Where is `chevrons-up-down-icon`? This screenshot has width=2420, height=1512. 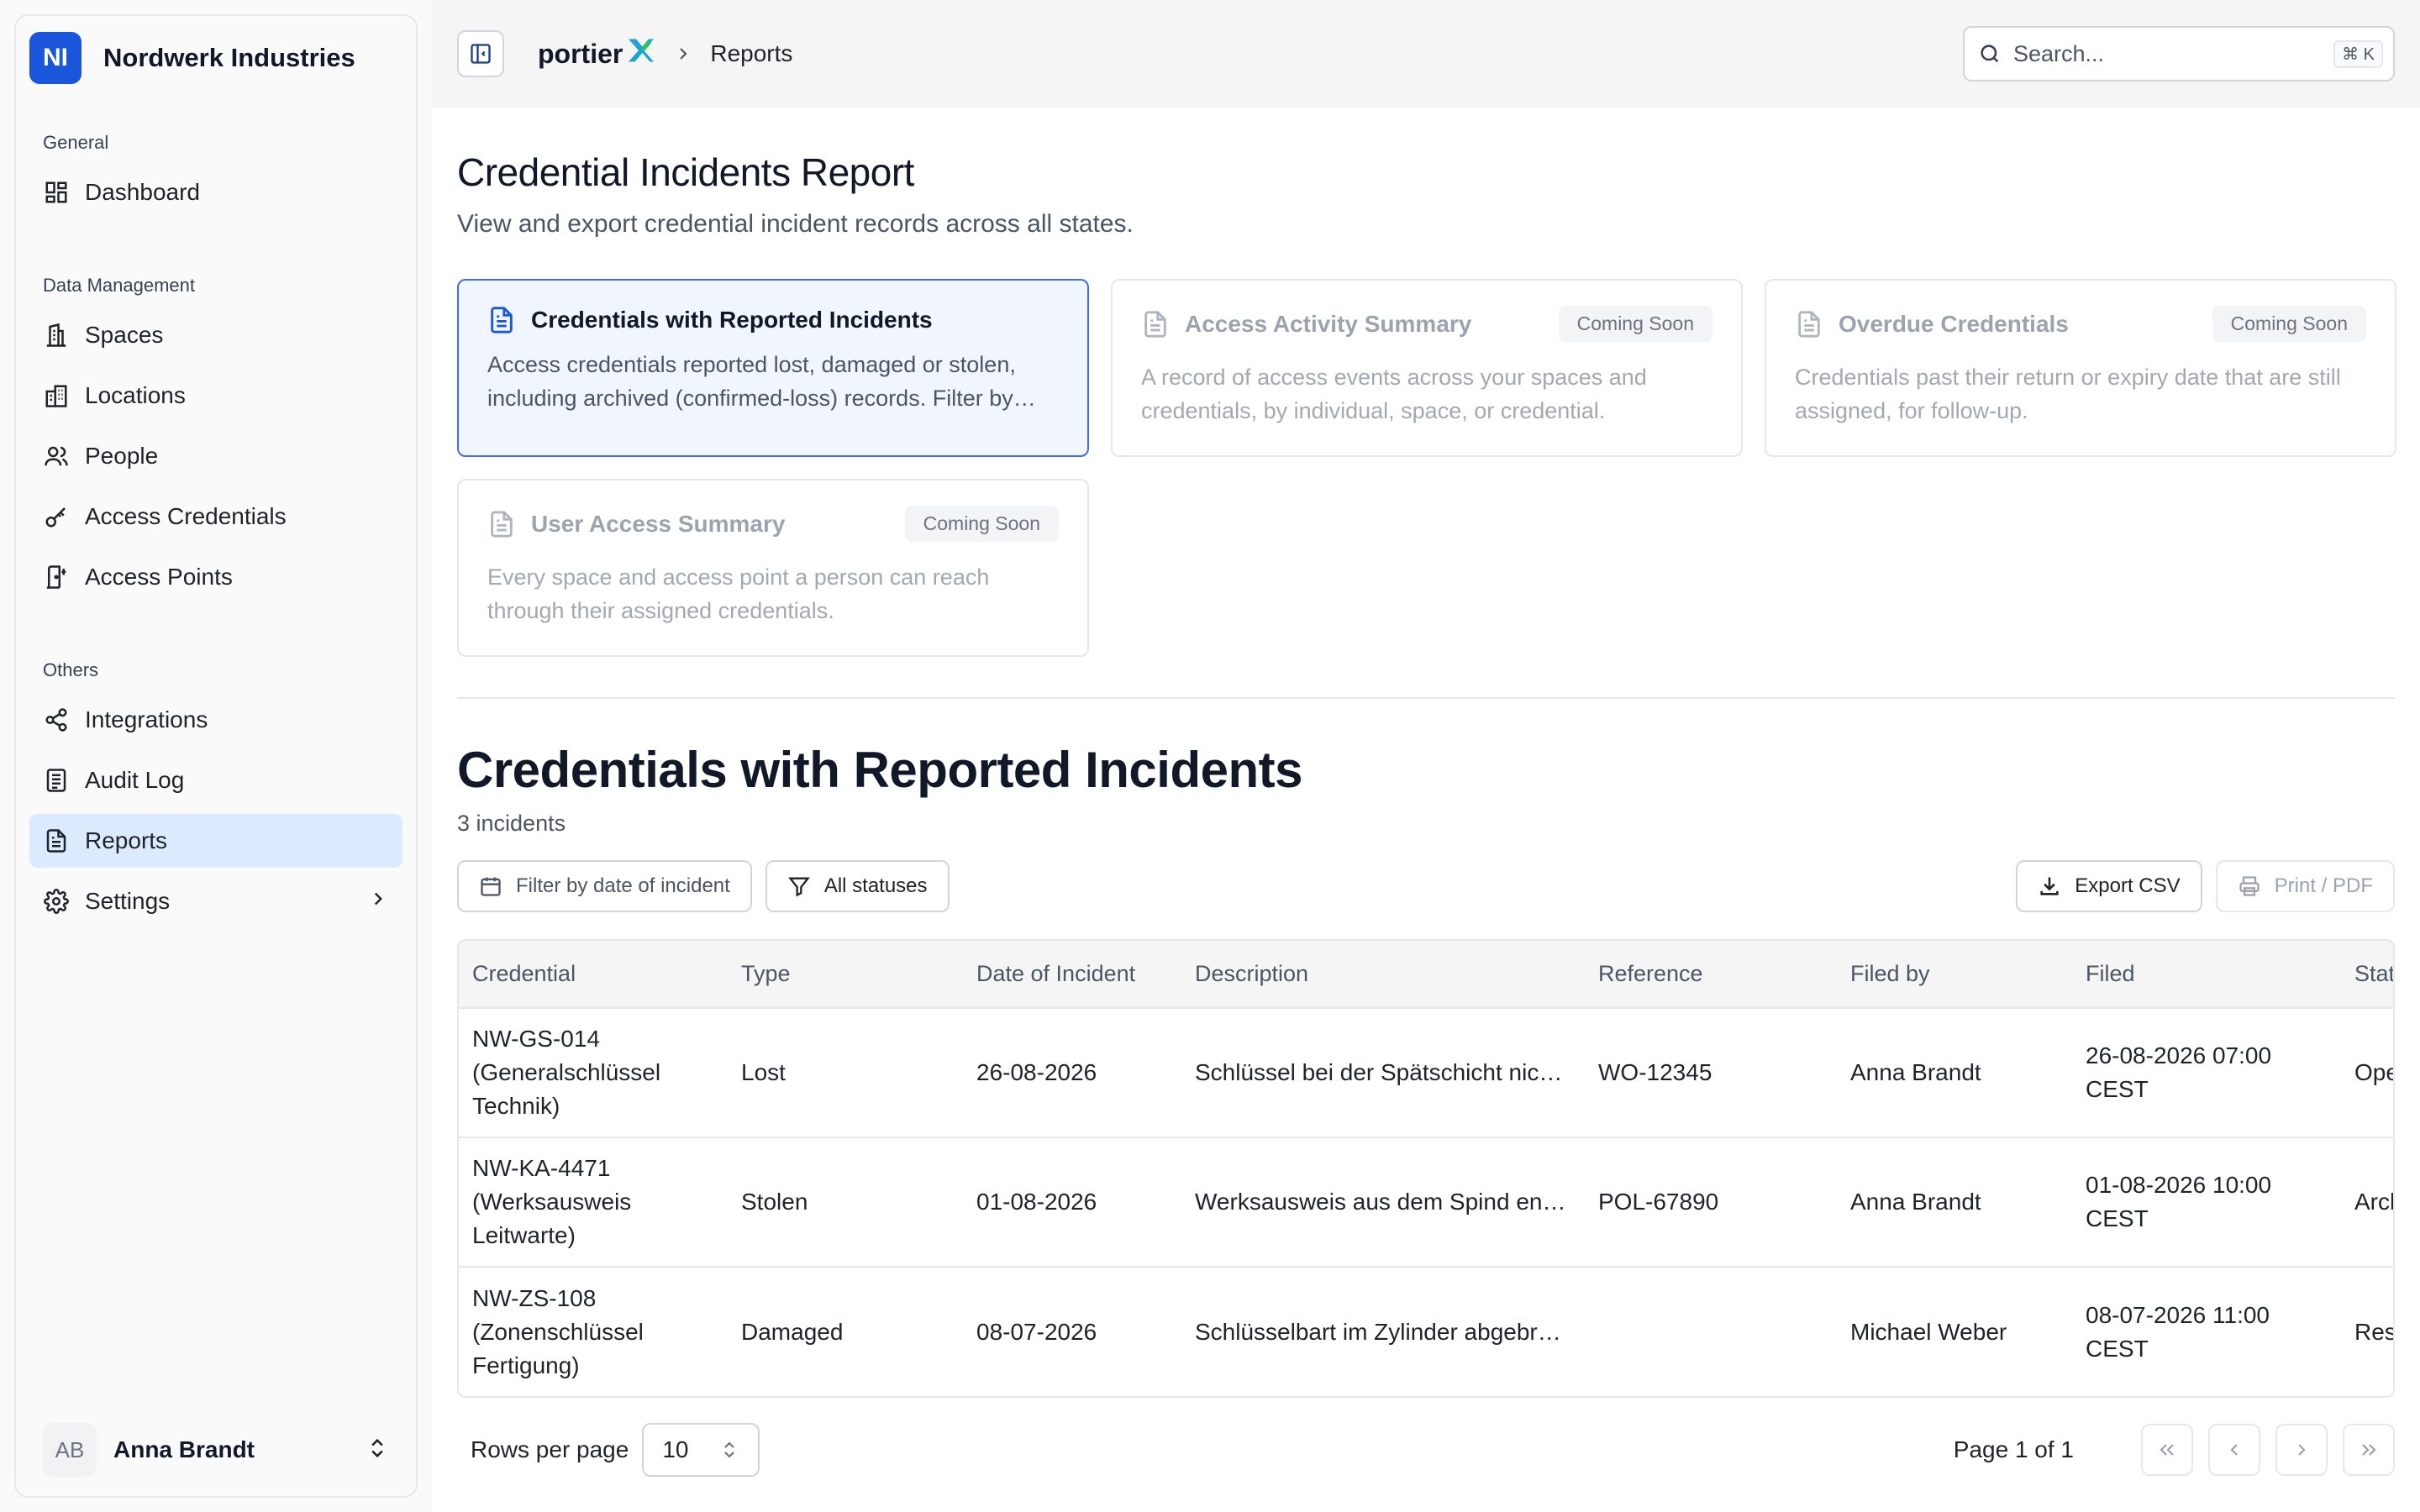
chevrons-up-down-icon is located at coordinates (729, 1450).